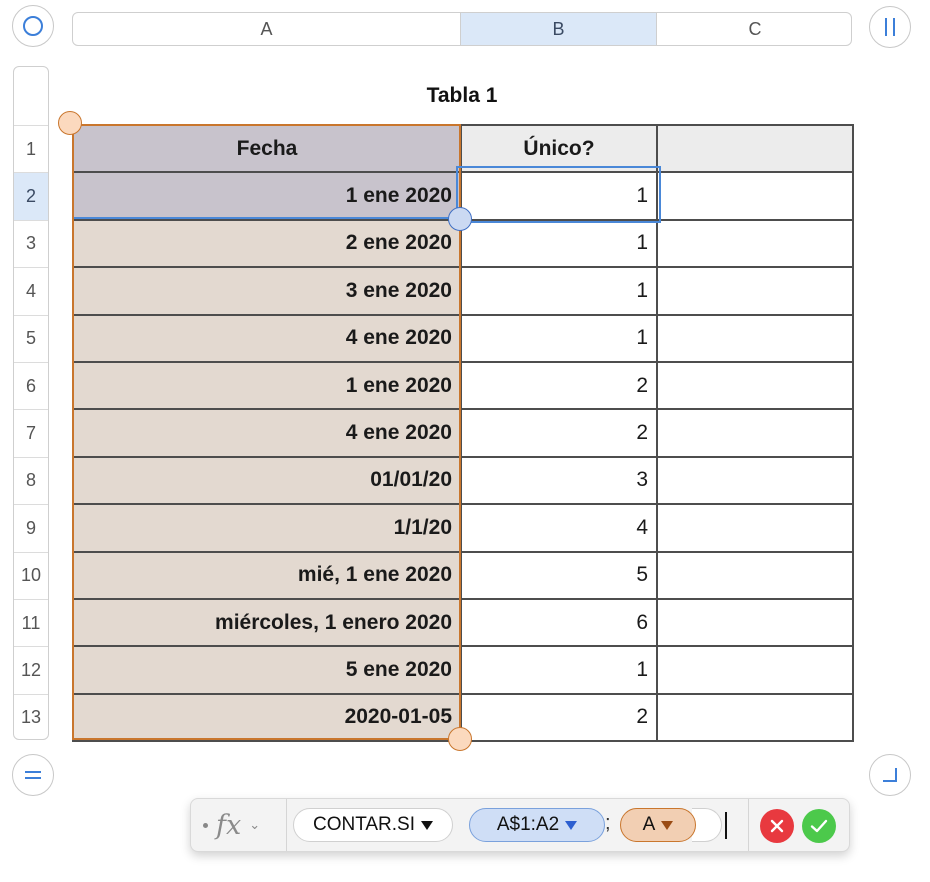  I want to click on active-cell-outline, so click(558, 194).